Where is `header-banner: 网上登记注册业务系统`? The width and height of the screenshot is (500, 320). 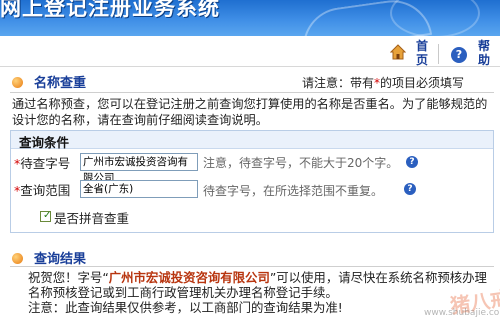
header-banner: 网上登记注册业务系统 is located at coordinates (250, 18).